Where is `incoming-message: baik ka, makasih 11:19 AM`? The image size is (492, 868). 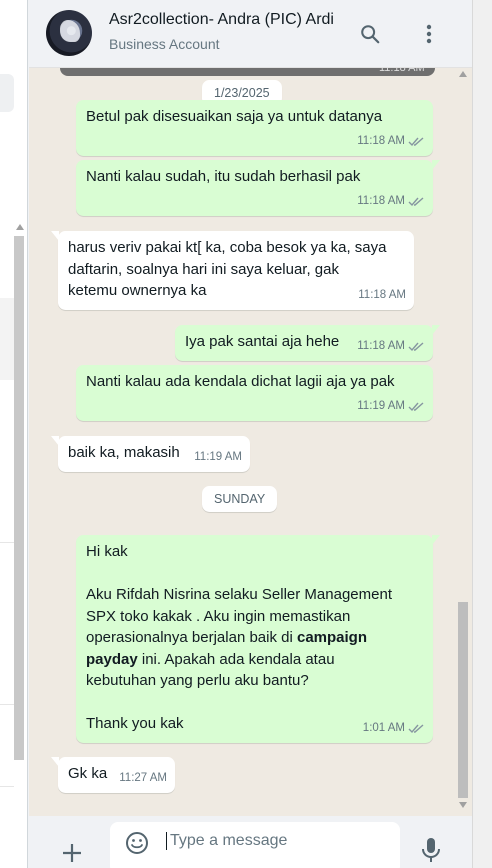 incoming-message: baik ka, makasih 11:19 AM is located at coordinates (150, 454).